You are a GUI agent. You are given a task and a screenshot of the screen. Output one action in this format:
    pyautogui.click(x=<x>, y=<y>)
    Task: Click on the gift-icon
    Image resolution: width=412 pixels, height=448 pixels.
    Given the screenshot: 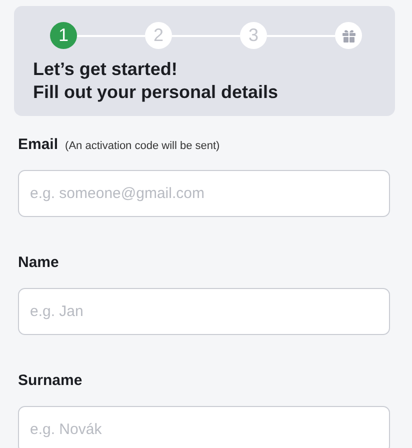 What is the action you would take?
    pyautogui.click(x=348, y=36)
    